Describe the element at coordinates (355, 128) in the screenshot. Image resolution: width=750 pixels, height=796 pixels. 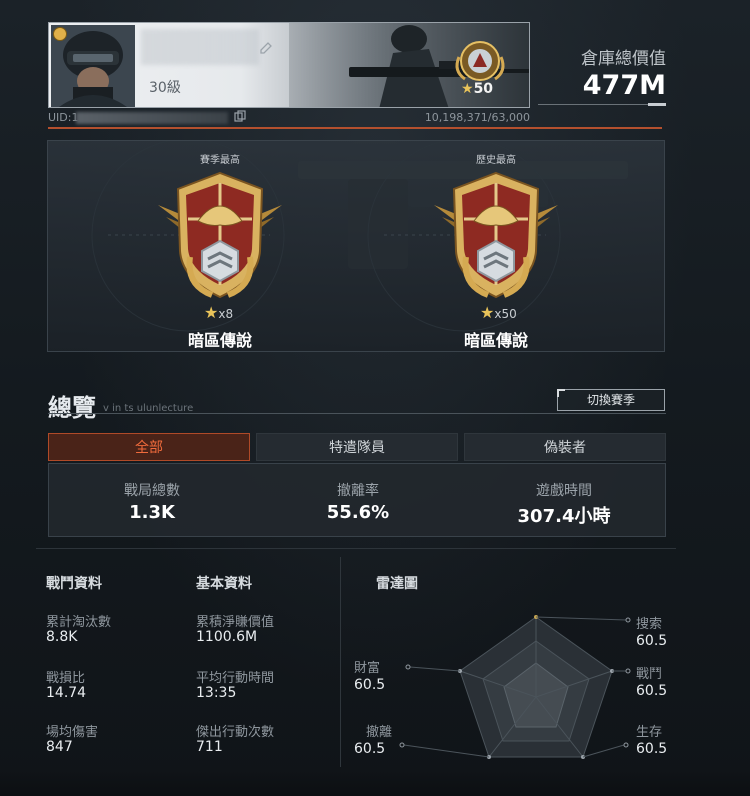
I see `uid-divider` at that location.